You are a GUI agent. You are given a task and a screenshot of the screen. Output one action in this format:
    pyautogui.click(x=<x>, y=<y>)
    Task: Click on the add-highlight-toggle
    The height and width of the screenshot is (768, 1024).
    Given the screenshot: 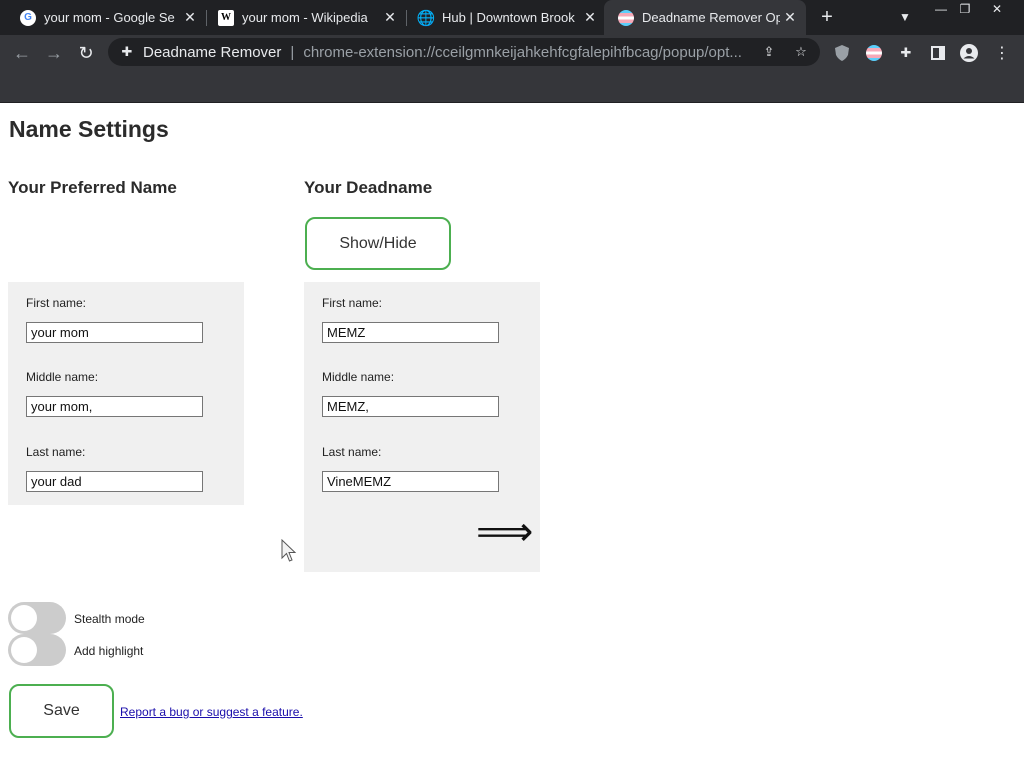 What is the action you would take?
    pyautogui.click(x=37, y=650)
    